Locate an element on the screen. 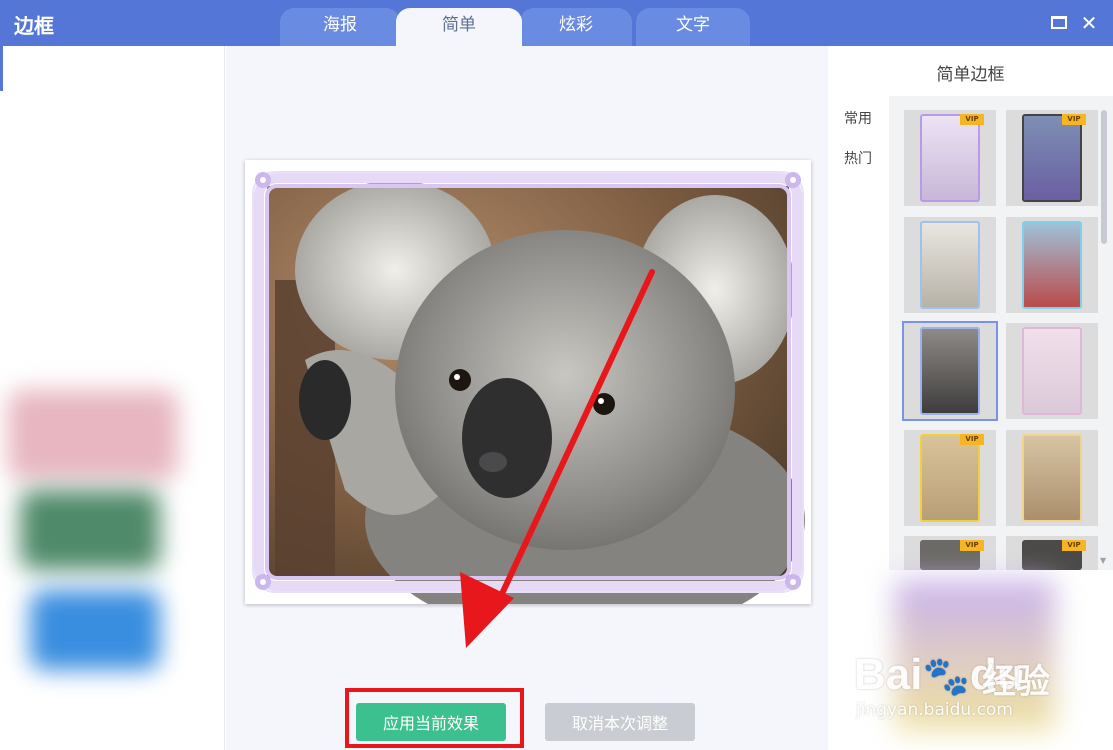 The height and width of the screenshot is (750, 1113). category-hot: 热门 is located at coordinates (858, 158).